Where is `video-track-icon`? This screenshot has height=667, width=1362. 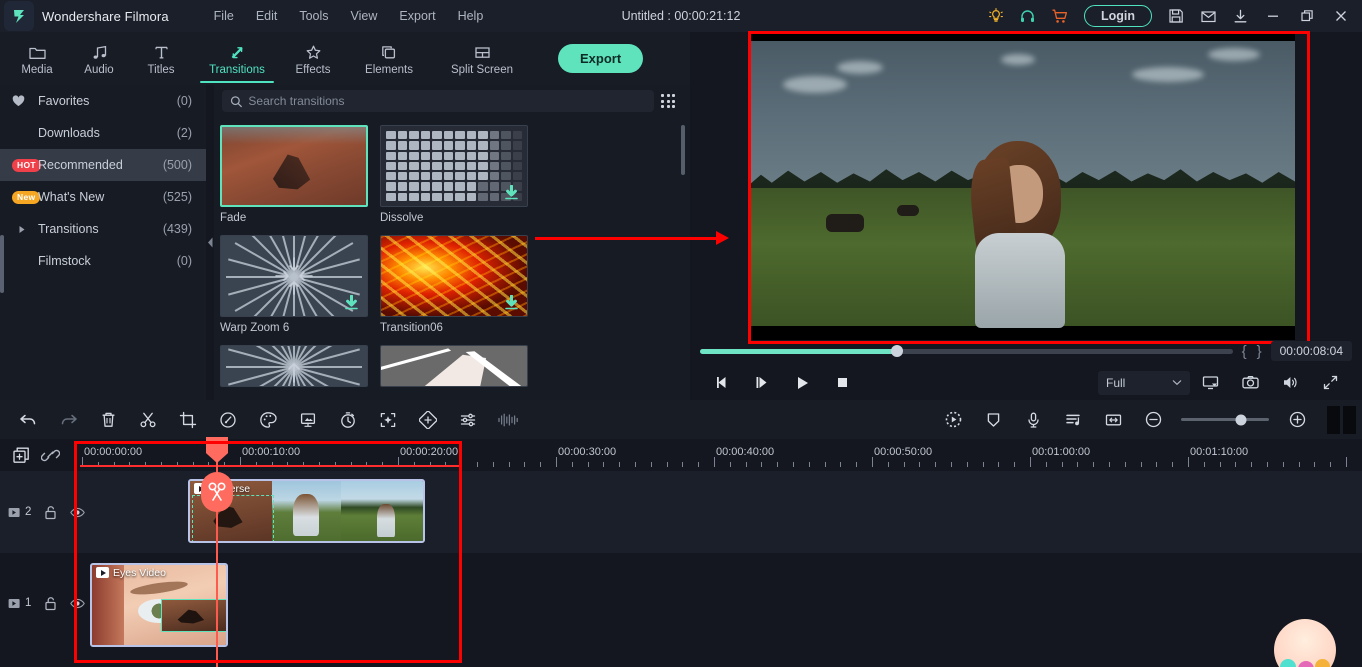
video-track-icon is located at coordinates (14, 603).